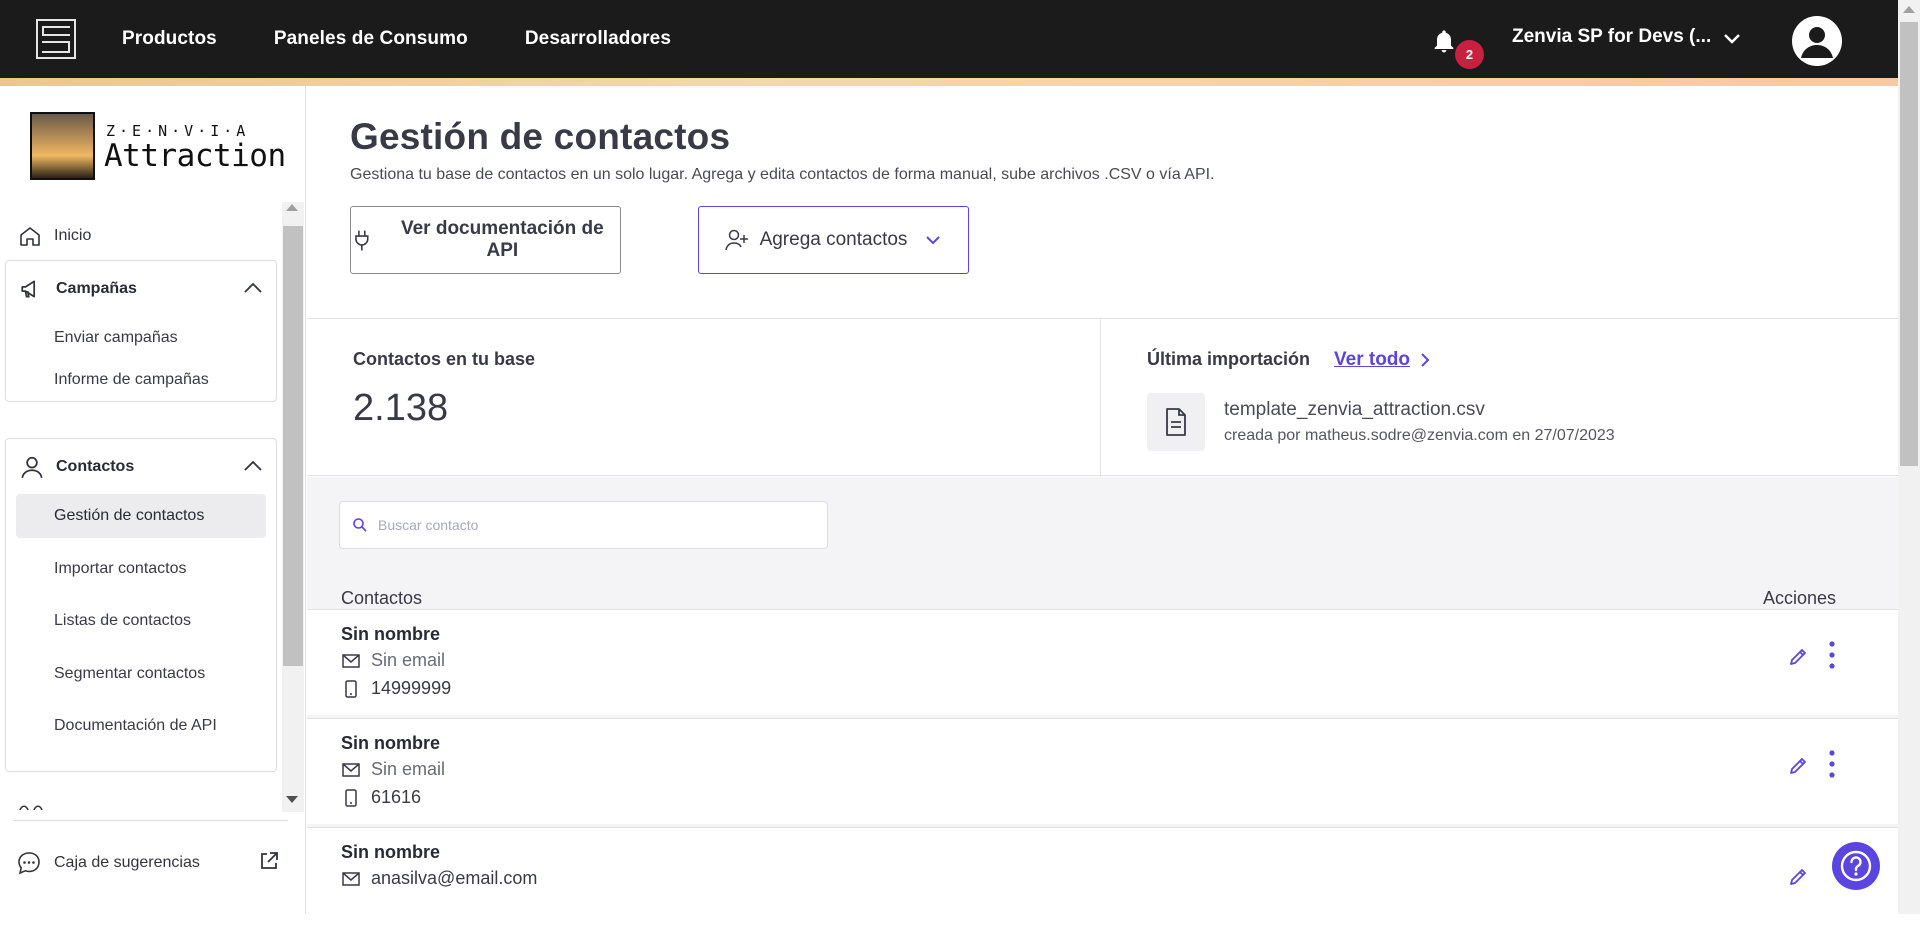 The height and width of the screenshot is (933, 1920). What do you see at coordinates (141, 380) in the screenshot?
I see `sidebar-item-informe-campanas: Informe de campañas` at bounding box center [141, 380].